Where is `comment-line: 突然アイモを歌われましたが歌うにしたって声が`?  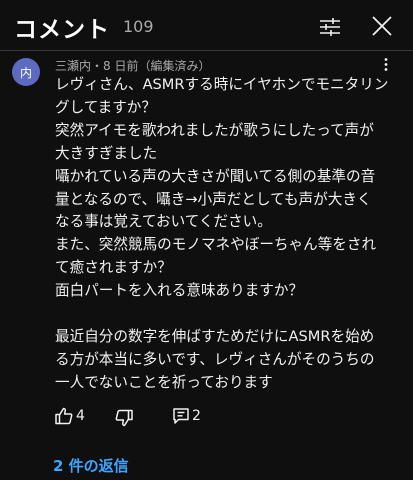 comment-line: 突然アイモを歌われましたが歌うにしたって声が is located at coordinates (214, 130).